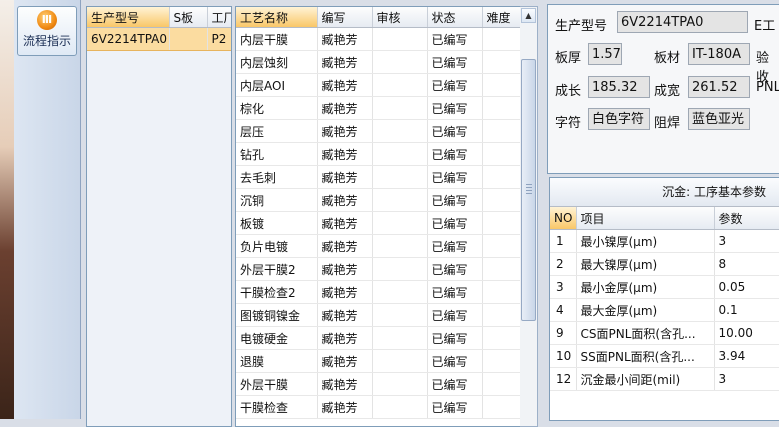 The image size is (779, 427). I want to click on param-value: 3.94, so click(746, 356).